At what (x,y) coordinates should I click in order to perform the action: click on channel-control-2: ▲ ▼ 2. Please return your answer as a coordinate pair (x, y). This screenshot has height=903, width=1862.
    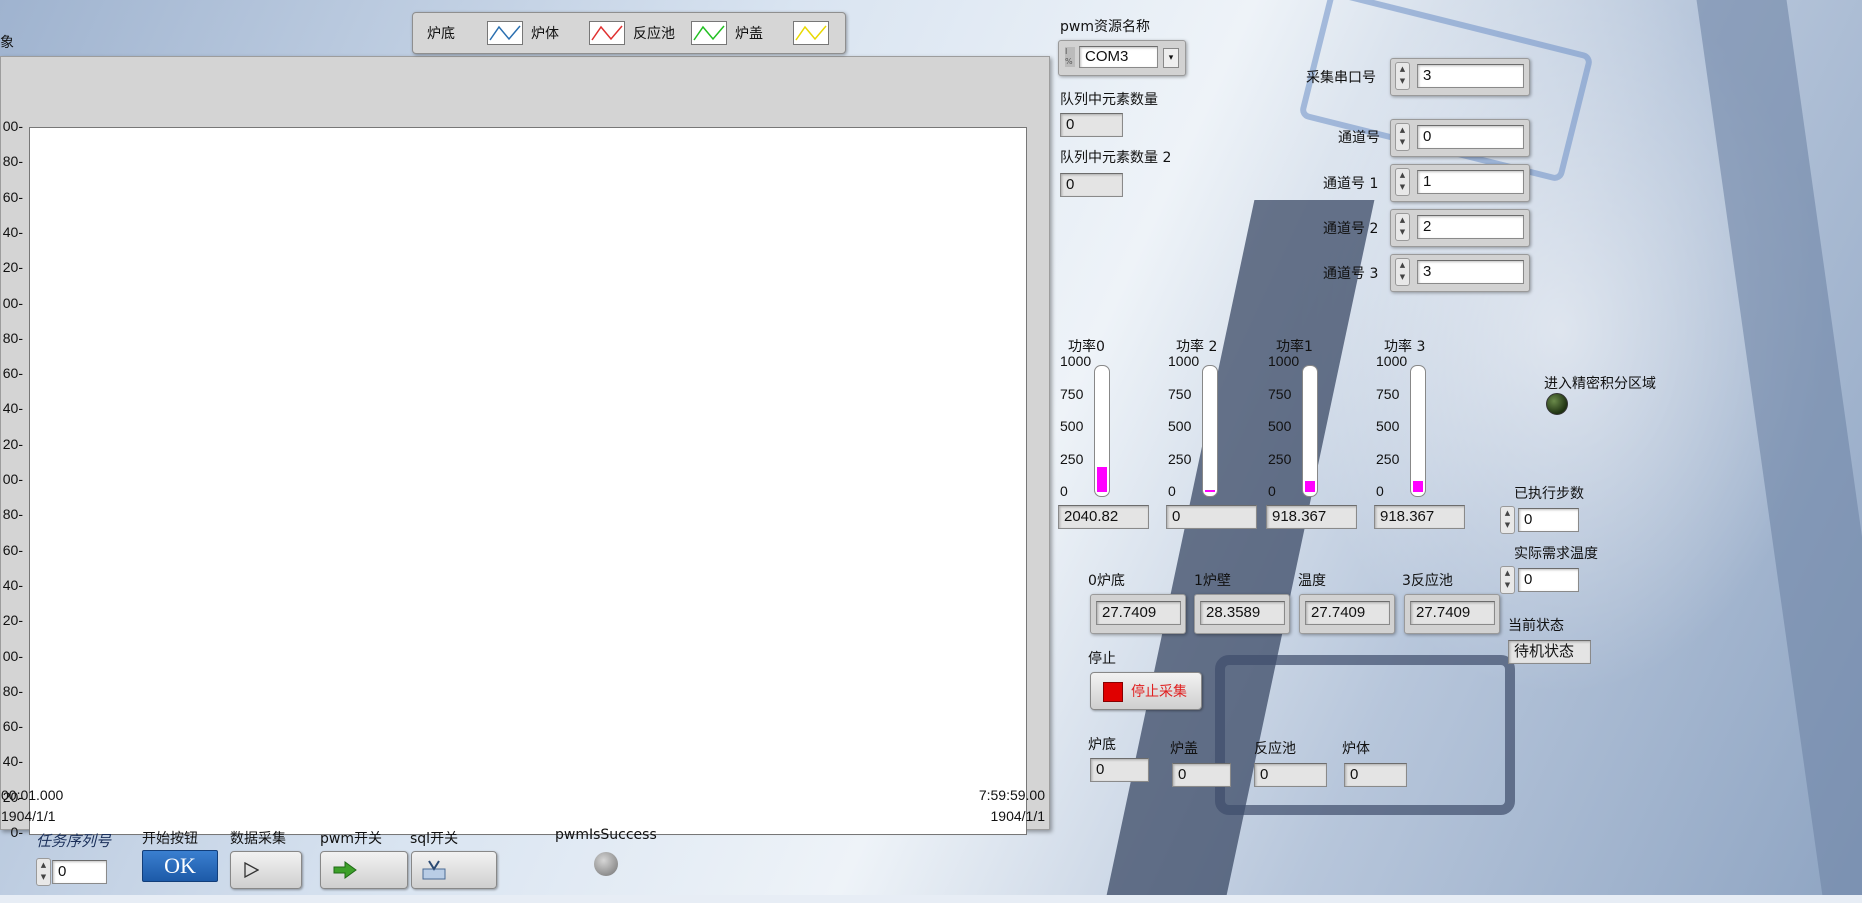
    Looking at the image, I should click on (1460, 228).